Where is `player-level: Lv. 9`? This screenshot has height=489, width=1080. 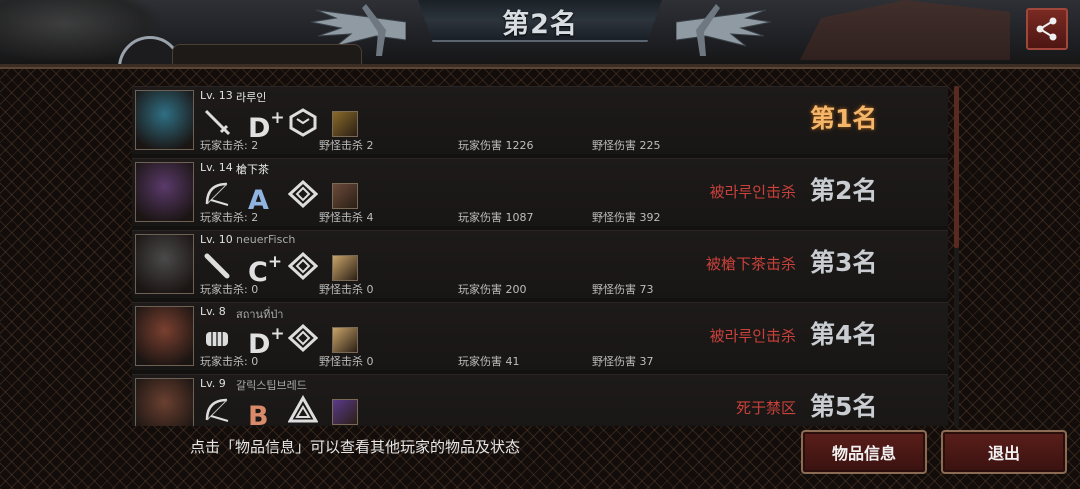
player-level: Lv. 9 is located at coordinates (213, 383).